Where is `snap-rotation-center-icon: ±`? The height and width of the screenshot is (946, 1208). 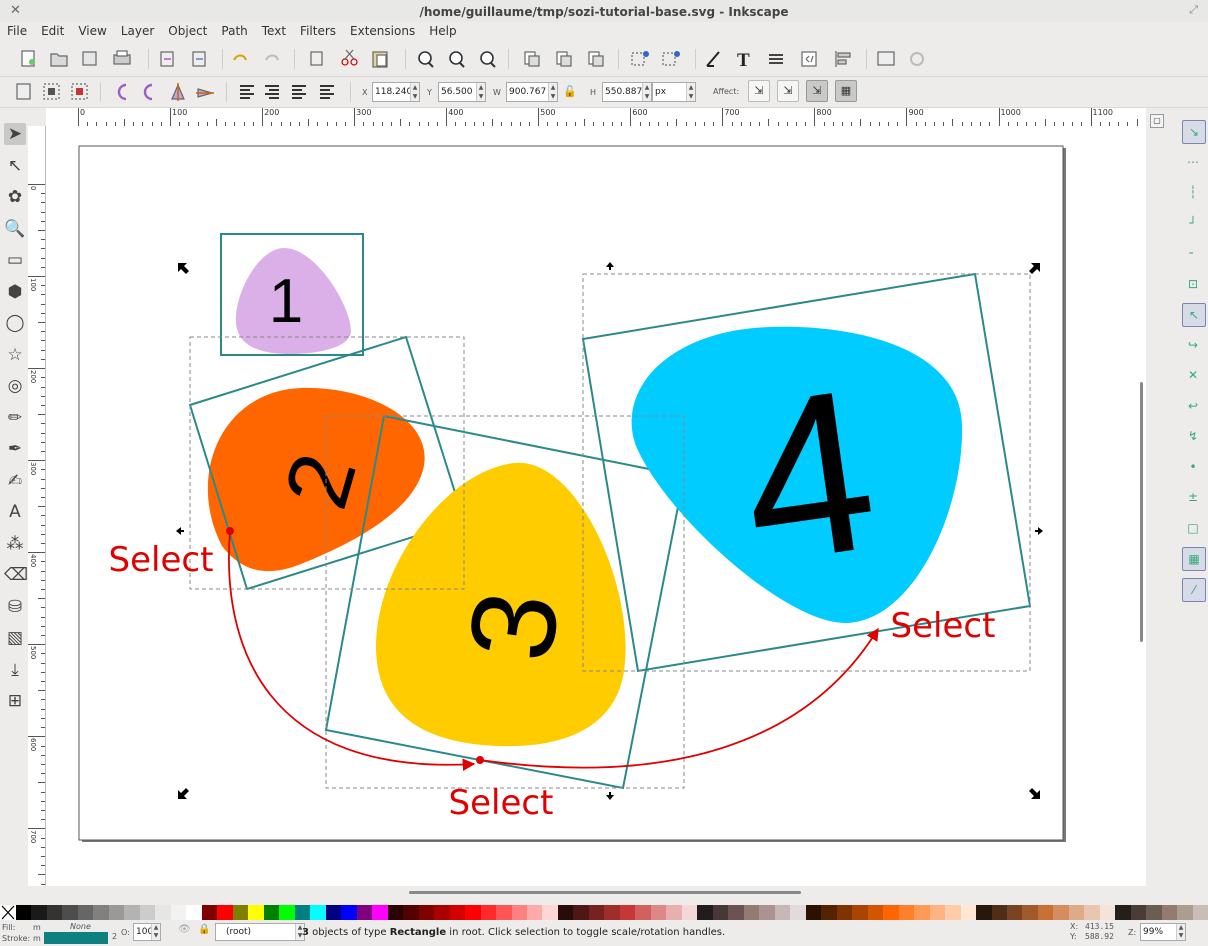 snap-rotation-center-icon: ± is located at coordinates (1193, 497).